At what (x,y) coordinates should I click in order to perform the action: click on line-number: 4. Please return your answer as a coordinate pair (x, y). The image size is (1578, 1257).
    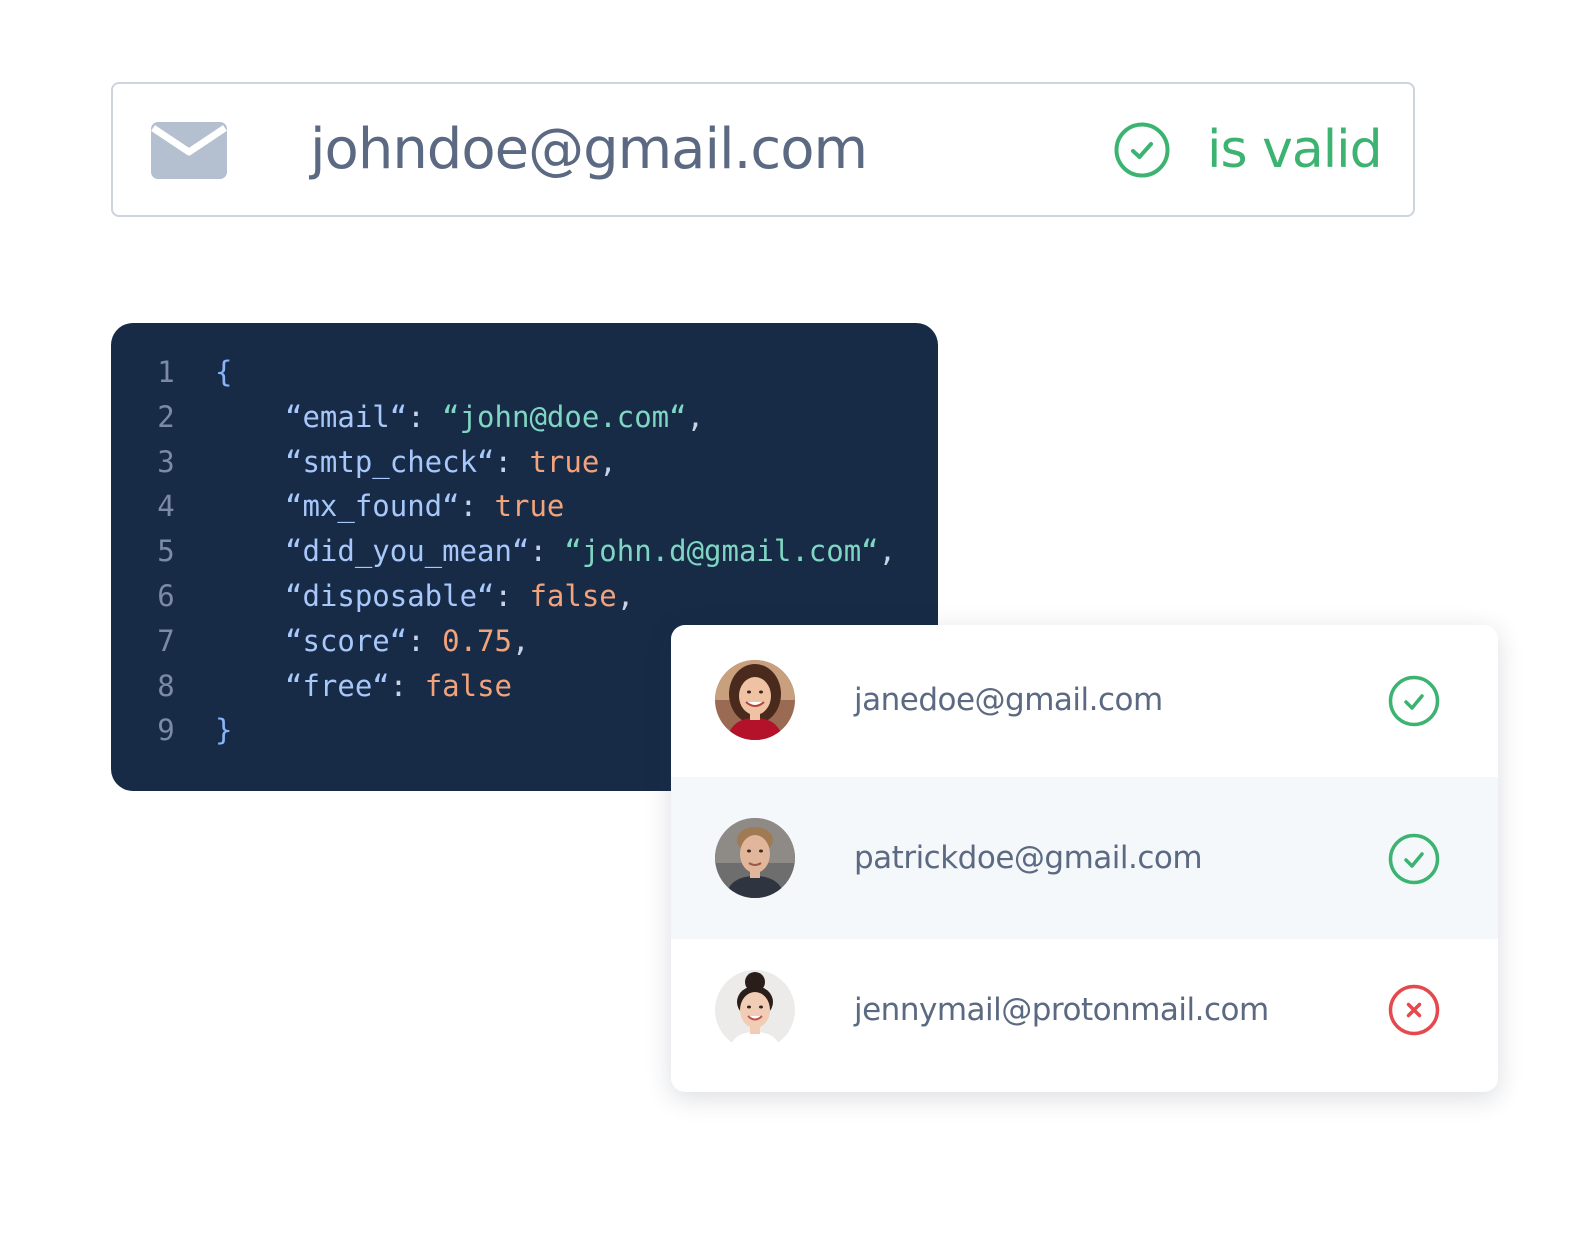
    Looking at the image, I should click on (166, 506).